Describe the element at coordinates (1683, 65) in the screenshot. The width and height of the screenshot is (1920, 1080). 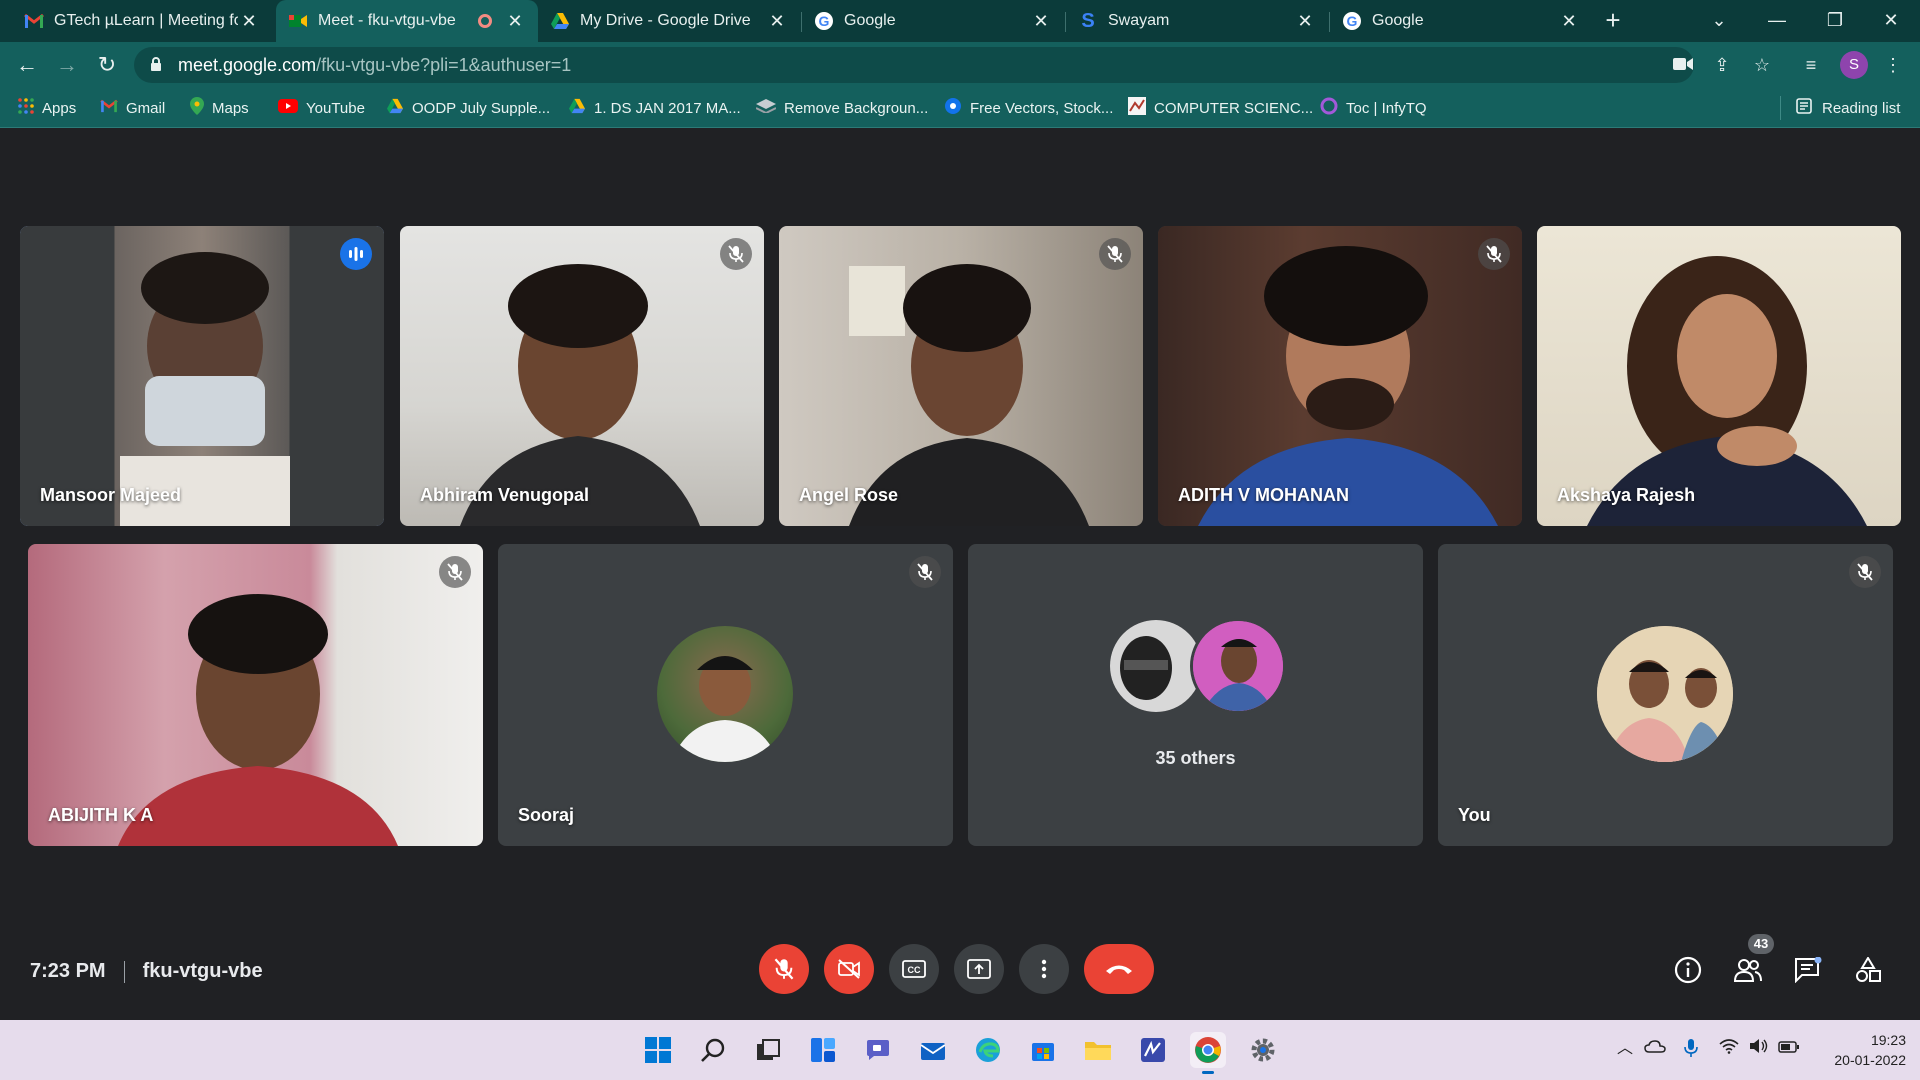
I see `camera-icon` at that location.